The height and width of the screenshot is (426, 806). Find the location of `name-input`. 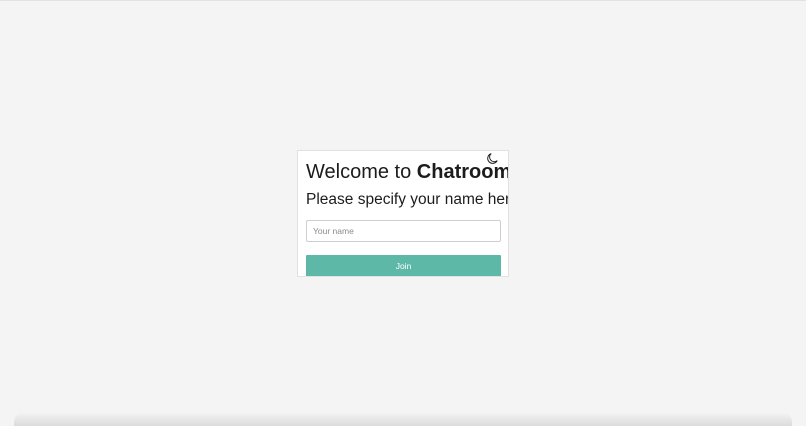

name-input is located at coordinates (403, 231).